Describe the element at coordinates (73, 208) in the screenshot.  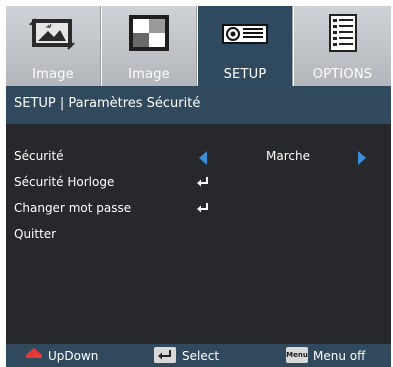
I see `row-label: Changer mot passe` at that location.